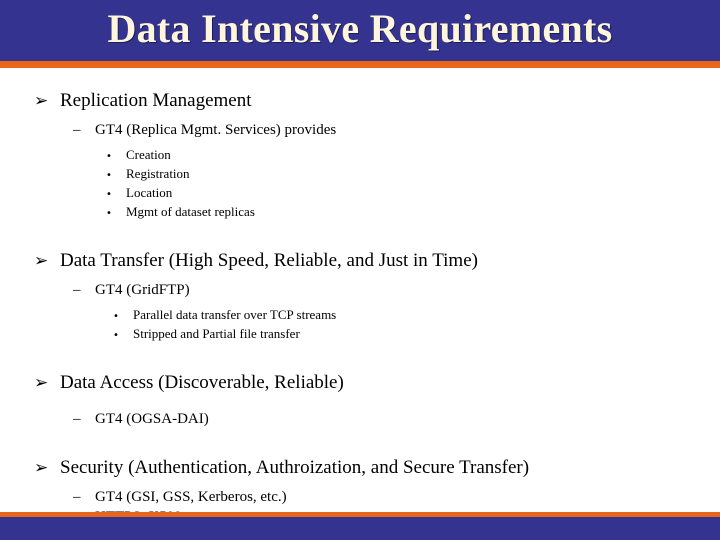  What do you see at coordinates (360, 290) in the screenshot?
I see `bullet-level2: – GT4 (GridFTP)` at bounding box center [360, 290].